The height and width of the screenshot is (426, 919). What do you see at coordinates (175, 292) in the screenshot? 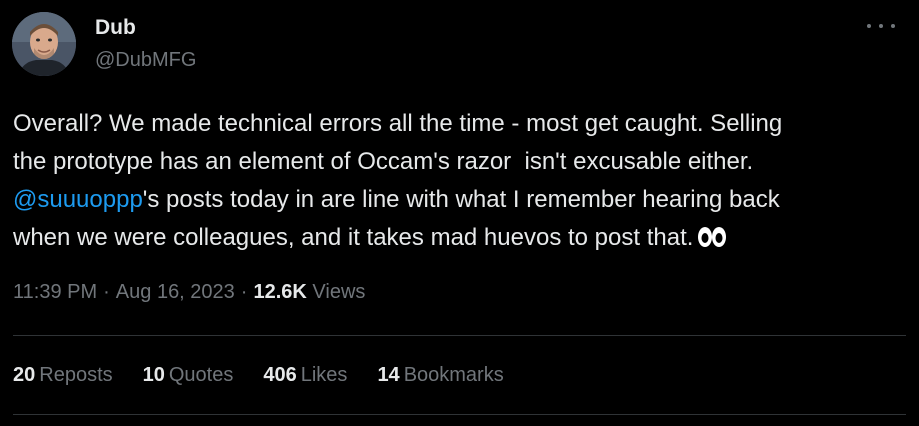
I see `tweet-date: Aug 16, 2023` at bounding box center [175, 292].